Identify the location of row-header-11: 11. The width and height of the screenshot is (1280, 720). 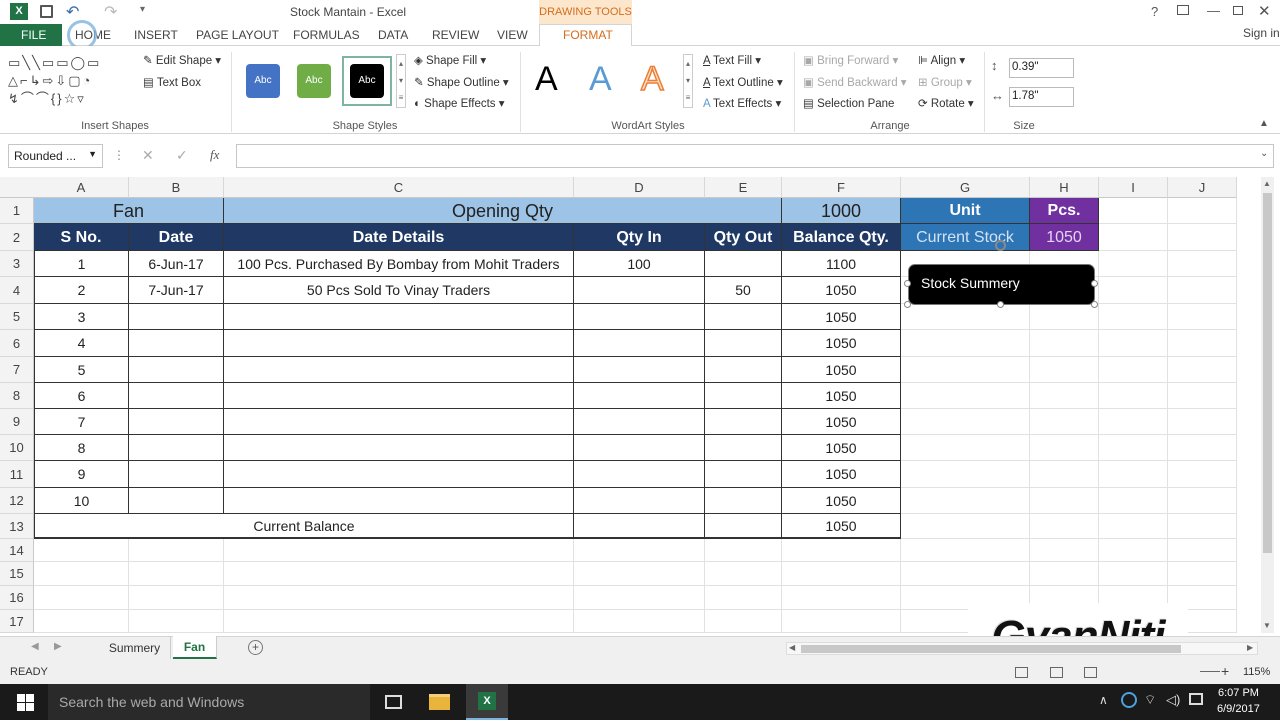
(17, 474).